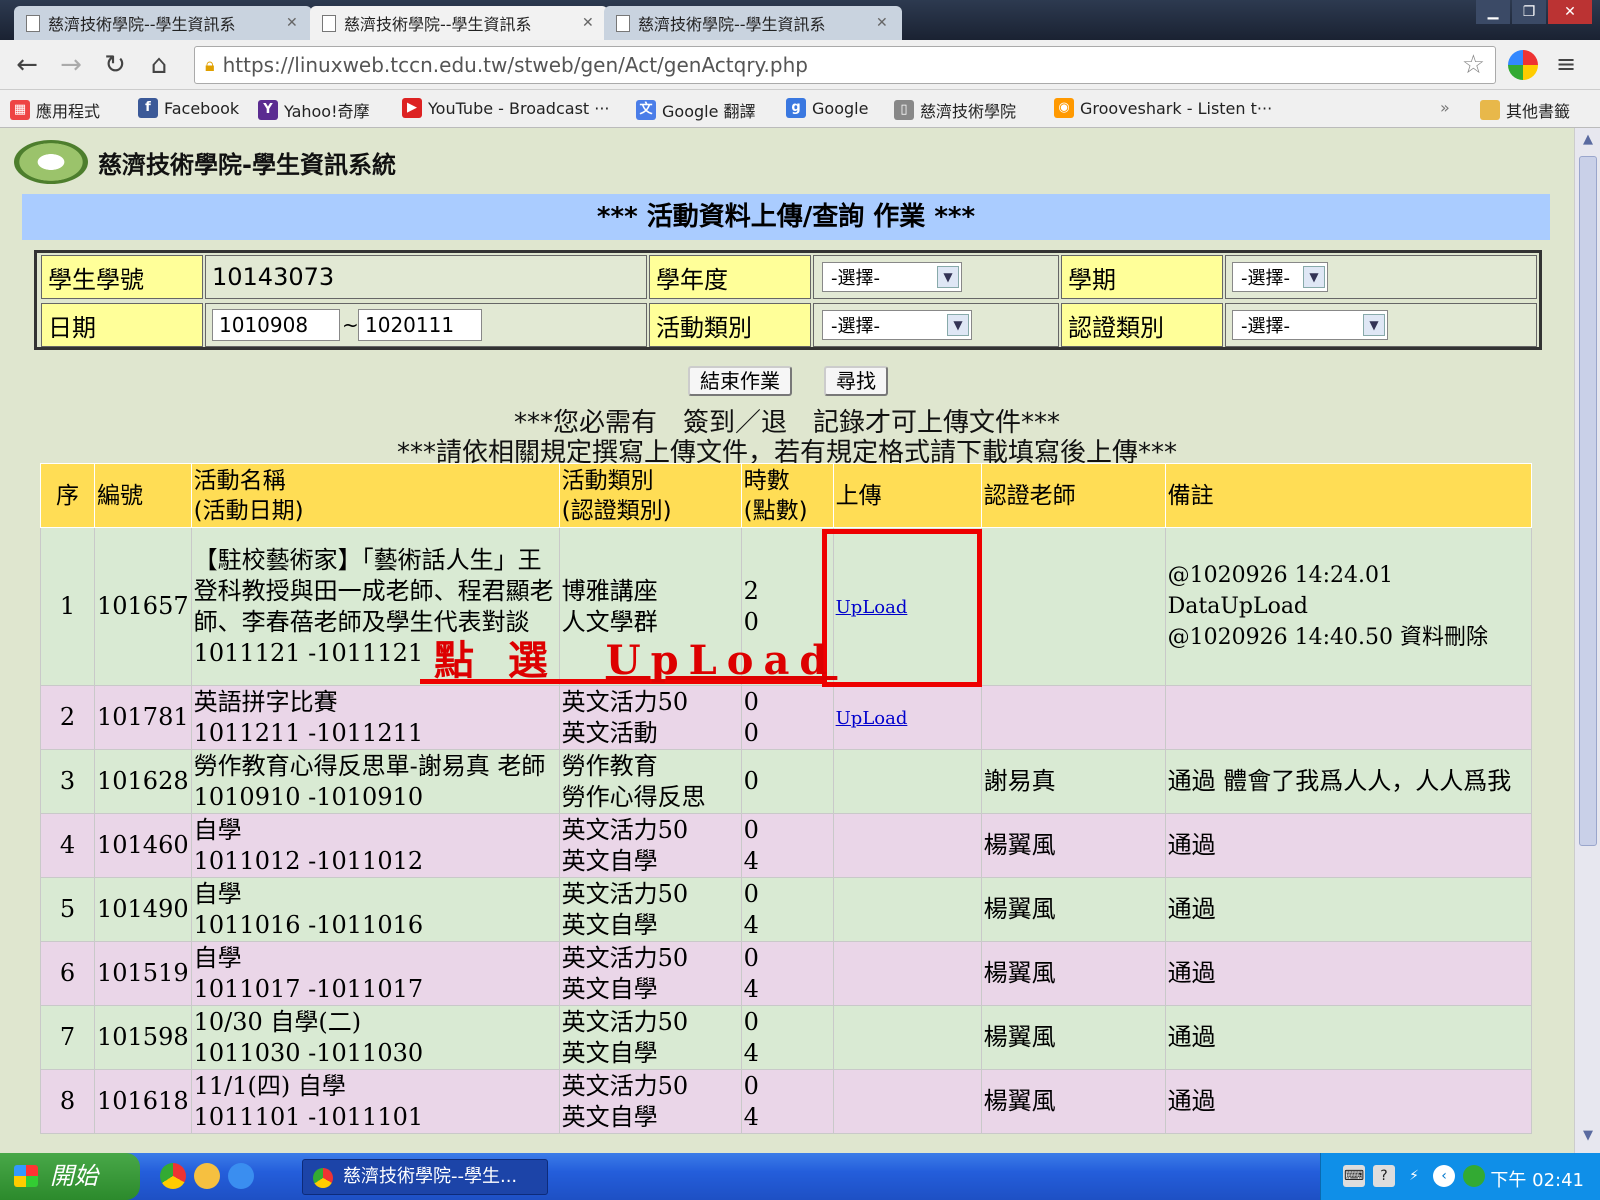  I want to click on activity-type-select: -選擇- ▼, so click(897, 325).